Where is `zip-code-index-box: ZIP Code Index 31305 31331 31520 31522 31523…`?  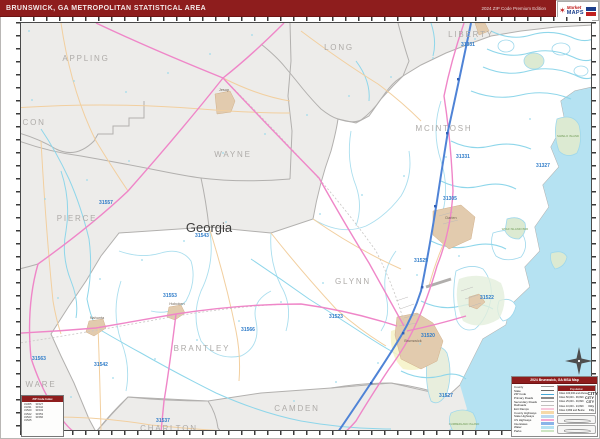 zip-code-index-box: ZIP Code Index 31305 31331 31520 31522 31523… is located at coordinates (42, 416).